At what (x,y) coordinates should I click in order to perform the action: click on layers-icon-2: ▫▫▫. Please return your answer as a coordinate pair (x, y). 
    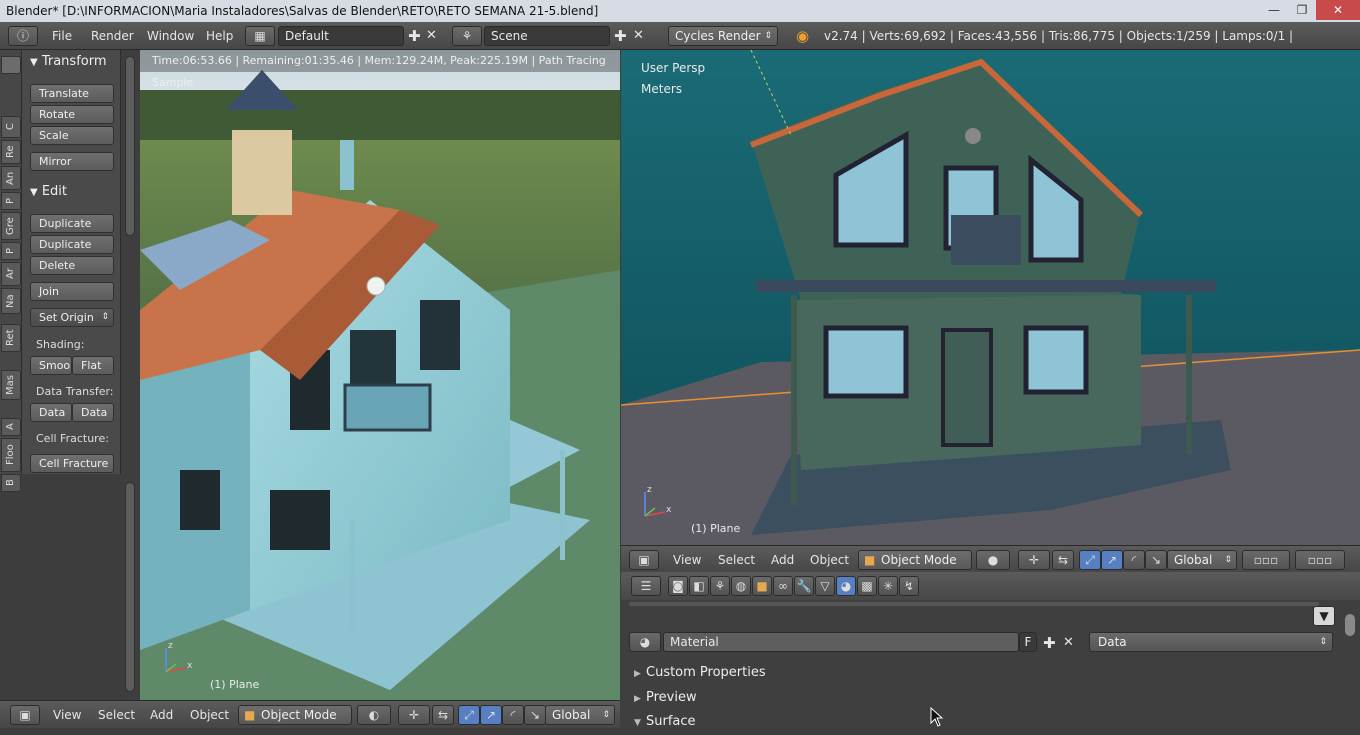
    Looking at the image, I should click on (1320, 560).